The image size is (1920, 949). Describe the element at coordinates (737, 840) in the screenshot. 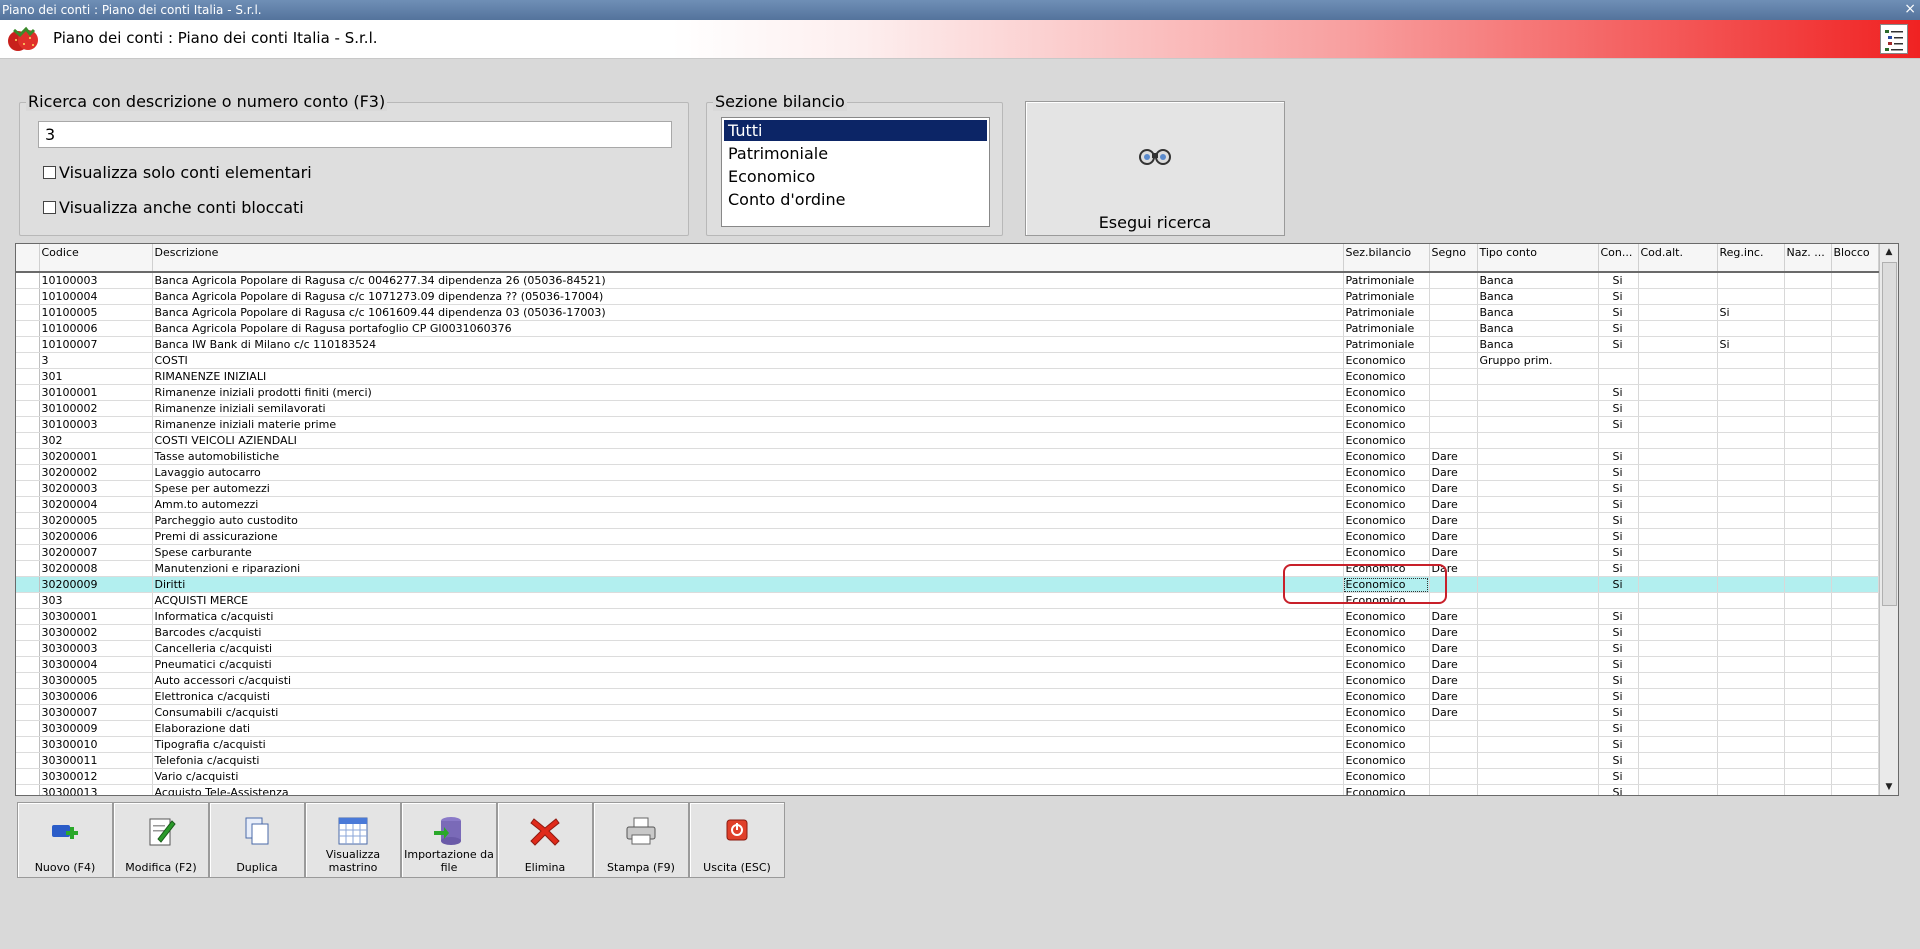

I see `exit-button: Uscita (ESC)` at that location.